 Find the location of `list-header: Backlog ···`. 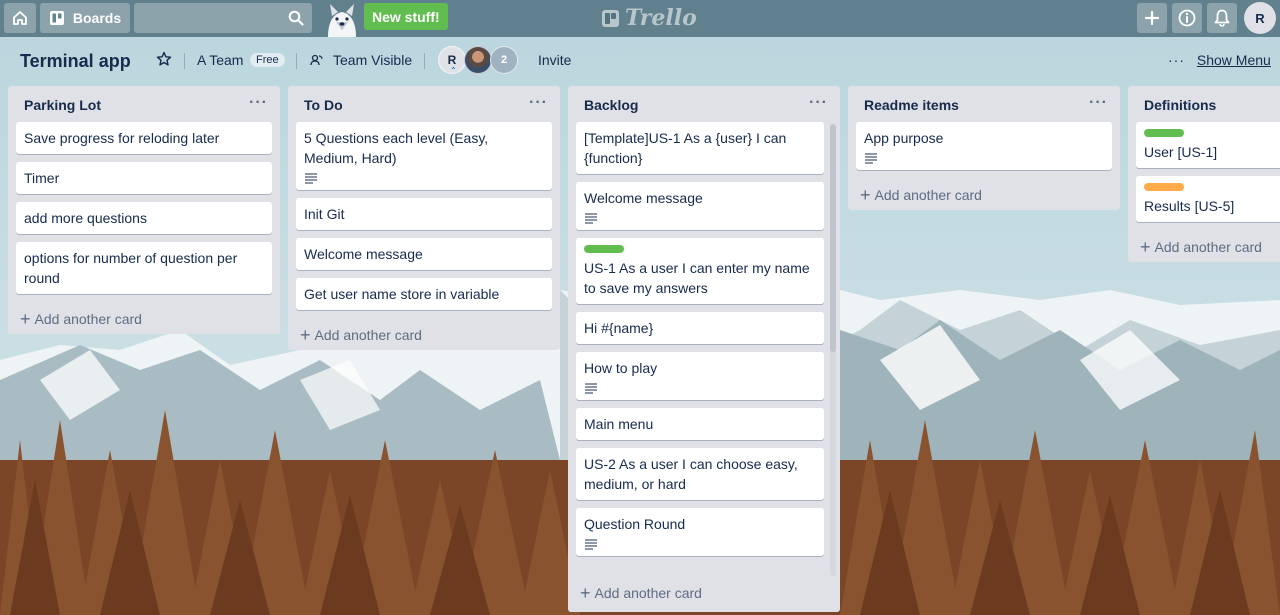

list-header: Backlog ··· is located at coordinates (704, 104).